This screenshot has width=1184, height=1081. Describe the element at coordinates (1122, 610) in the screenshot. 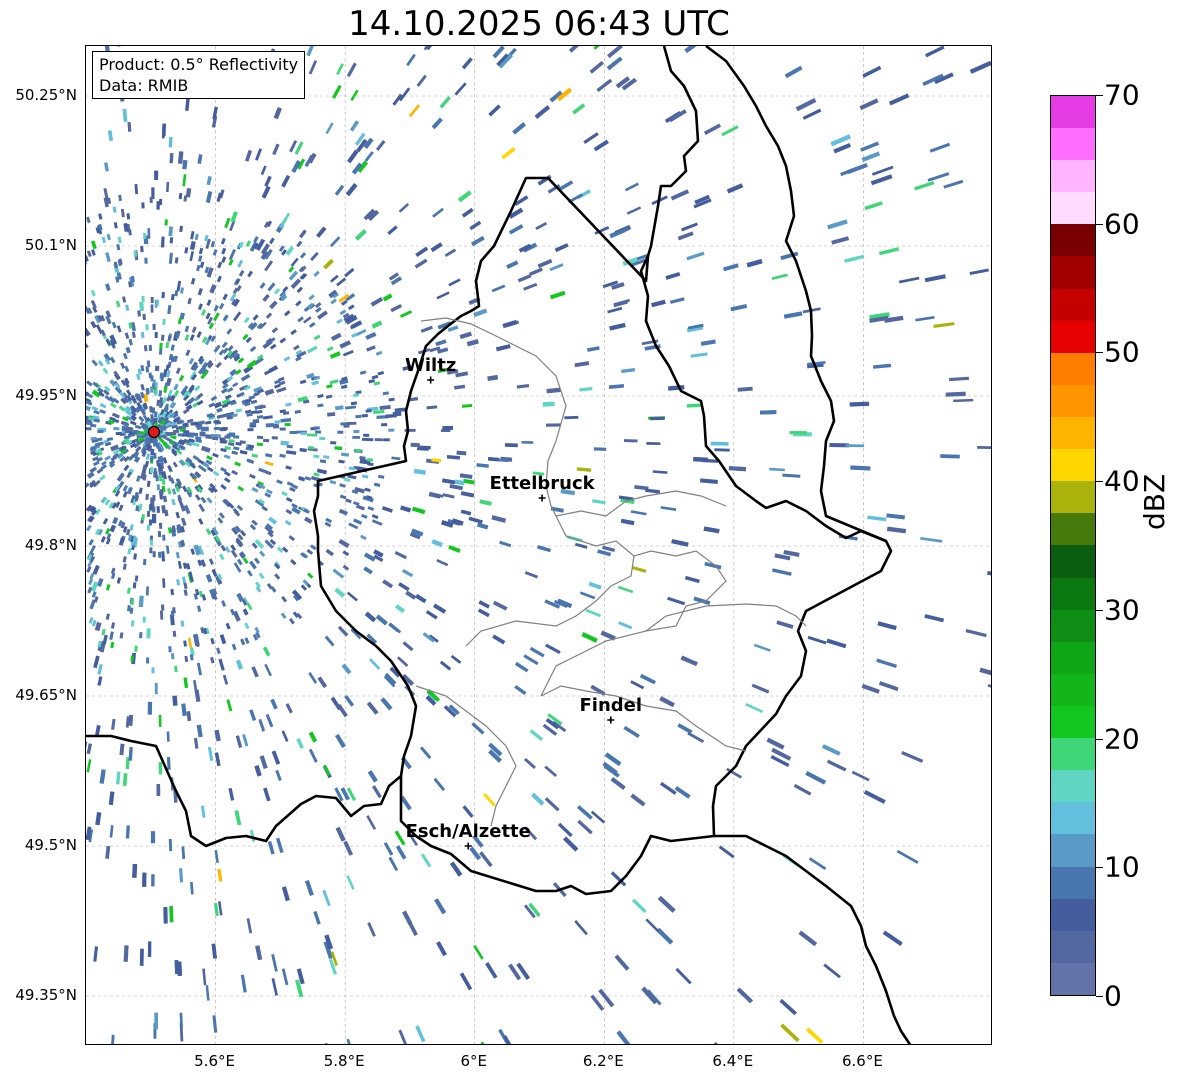

I see `colorbar-tick-label: 30` at that location.